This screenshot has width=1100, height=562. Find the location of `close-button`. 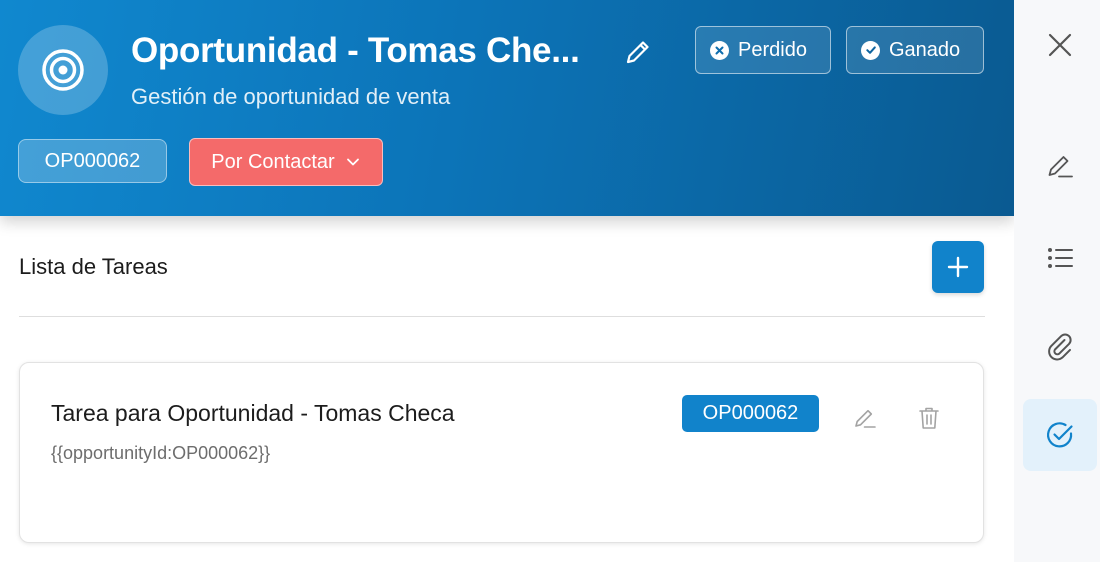

close-button is located at coordinates (1060, 45).